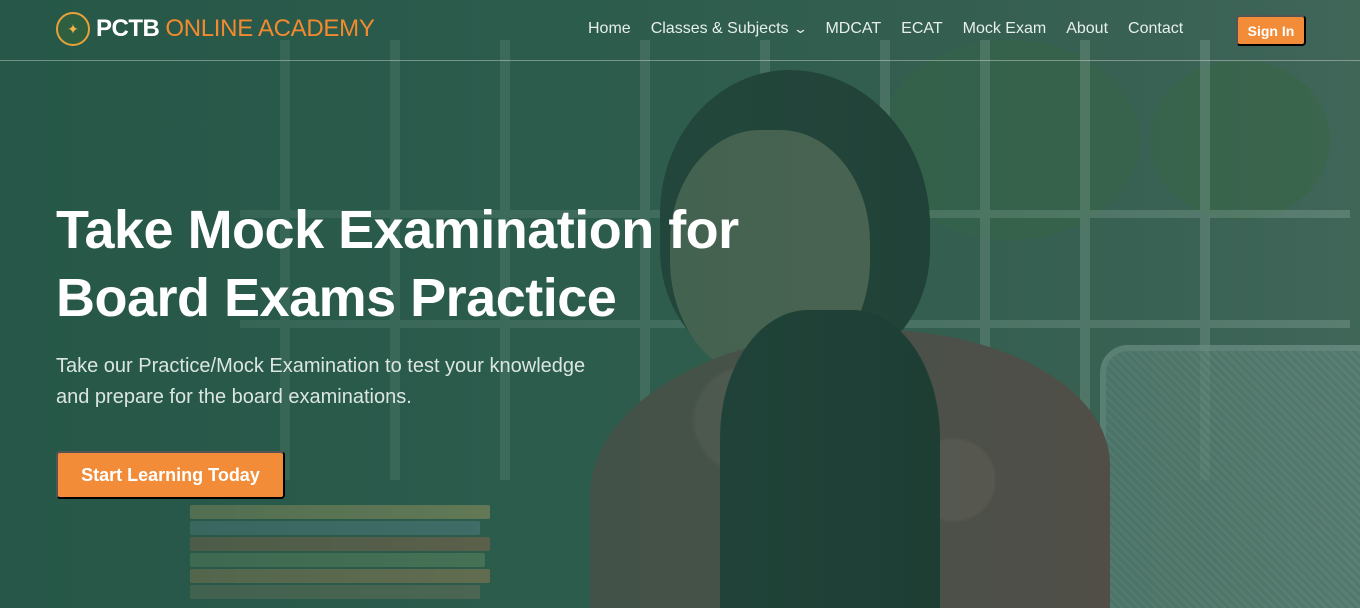 Image resolution: width=1360 pixels, height=608 pixels. I want to click on nav-link-label: Classes & Subjects, so click(719, 28).